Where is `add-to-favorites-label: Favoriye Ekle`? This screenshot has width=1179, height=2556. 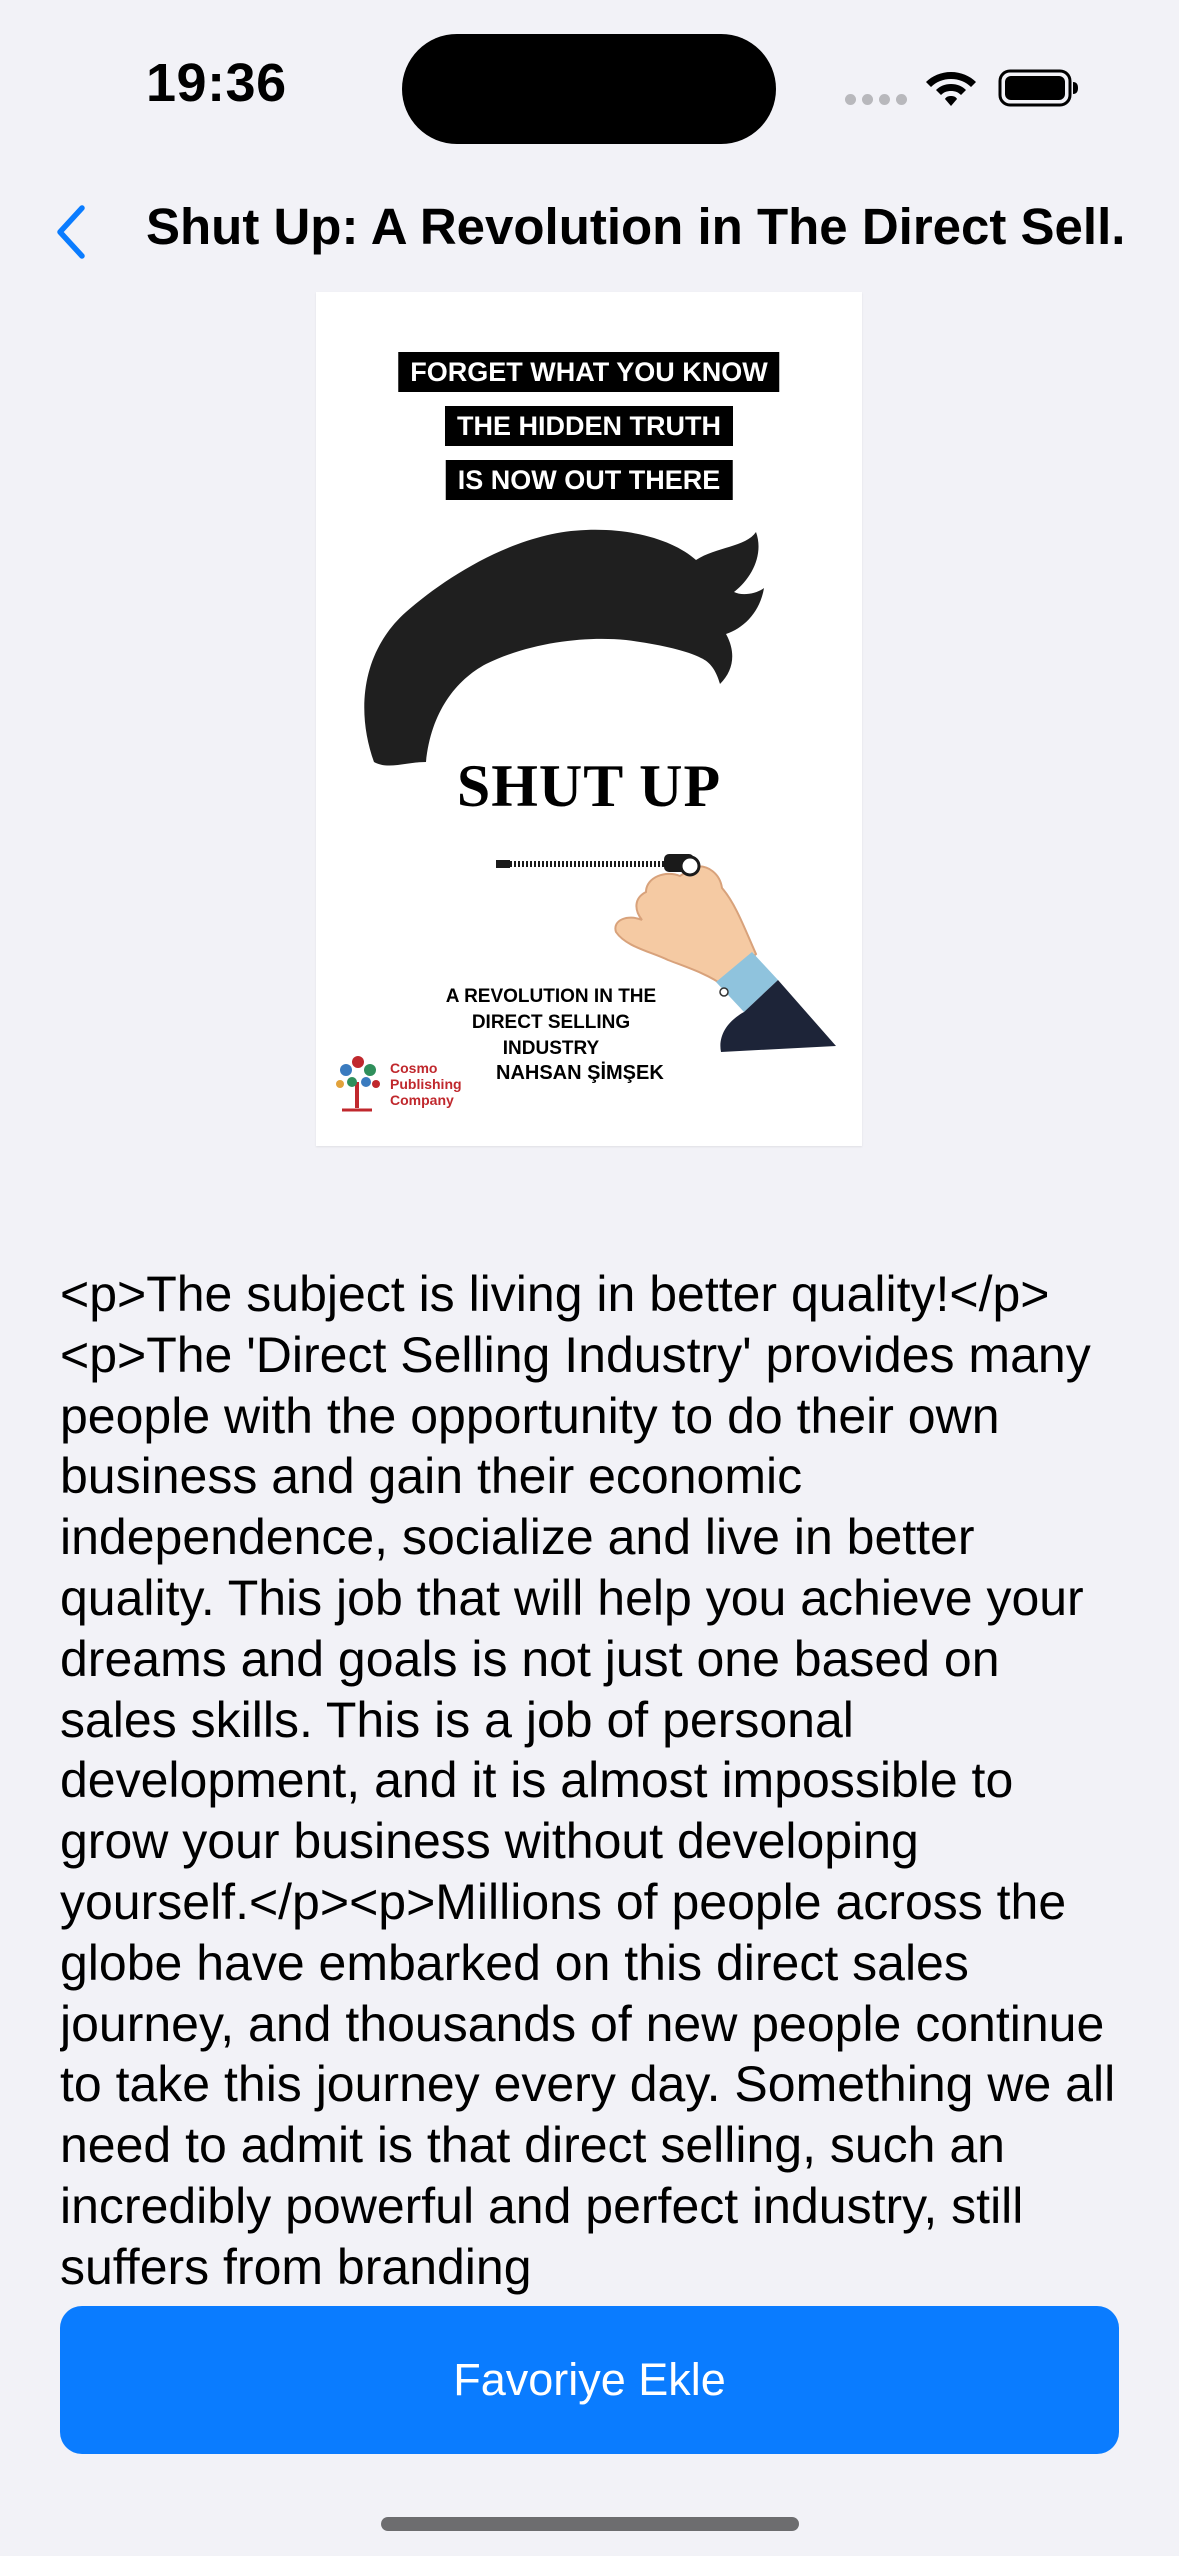 add-to-favorites-label: Favoriye Ekle is located at coordinates (589, 2379).